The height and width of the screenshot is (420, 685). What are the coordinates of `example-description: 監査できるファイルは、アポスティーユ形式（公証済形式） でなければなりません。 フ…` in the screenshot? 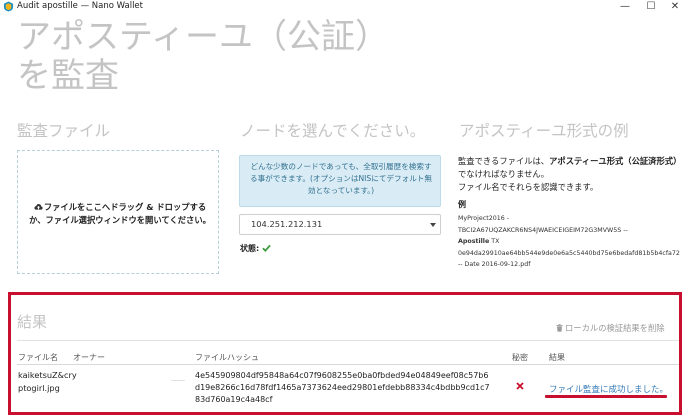 It's located at (570, 174).